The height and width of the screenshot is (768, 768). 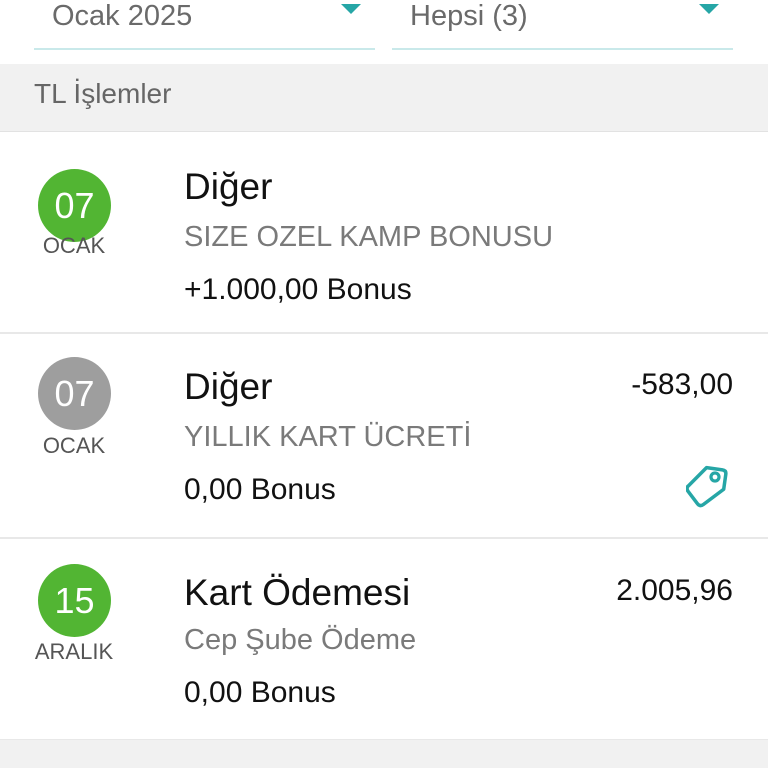 What do you see at coordinates (469, 16) in the screenshot?
I see `category-dropdown-value: Hepsi (3)` at bounding box center [469, 16].